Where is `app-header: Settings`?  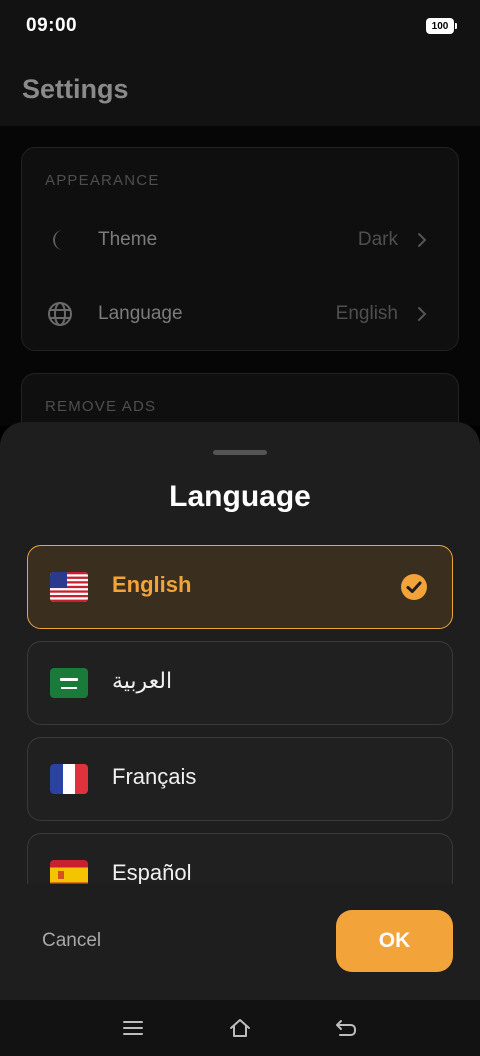 app-header: Settings is located at coordinates (240, 90).